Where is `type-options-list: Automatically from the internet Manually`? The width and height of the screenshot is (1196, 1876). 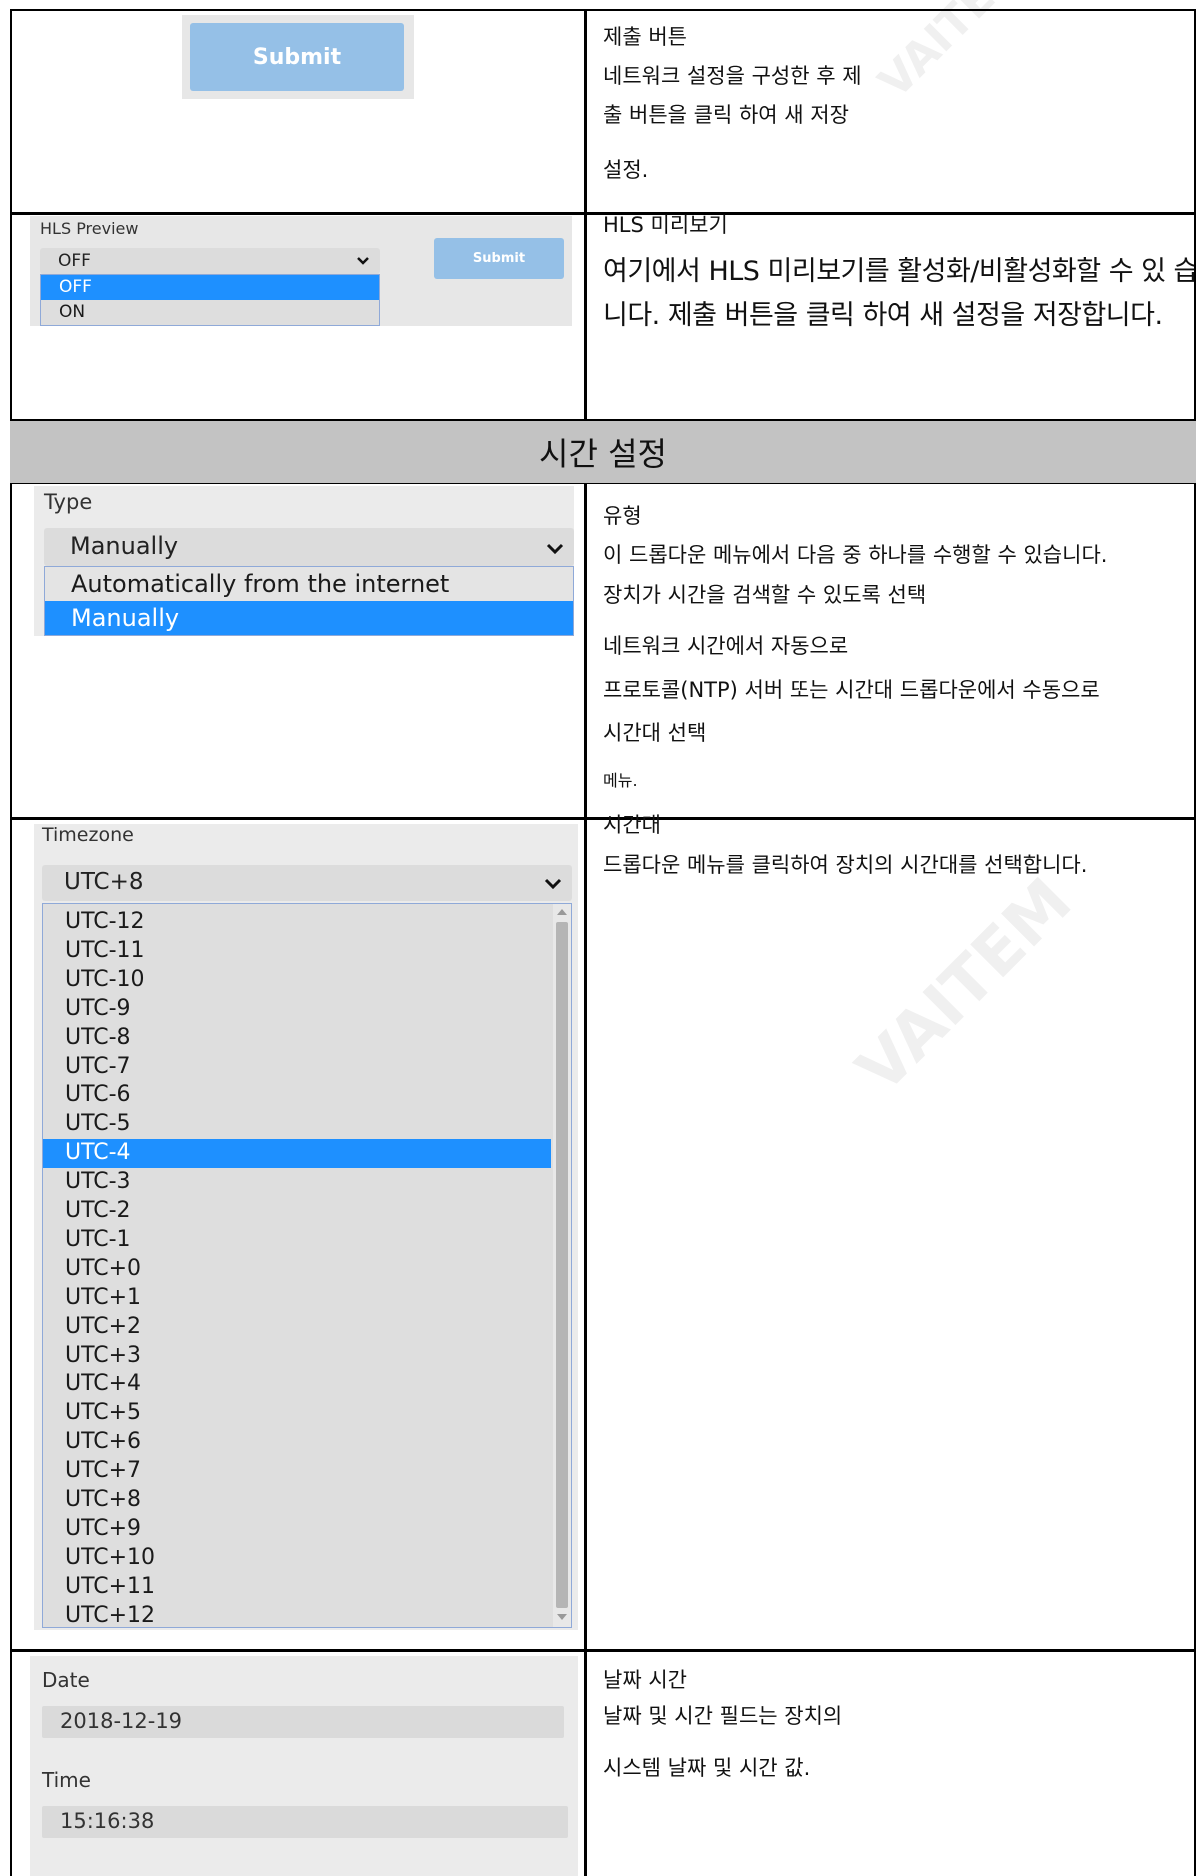
type-options-list: Automatically from the internet Manually is located at coordinates (309, 601).